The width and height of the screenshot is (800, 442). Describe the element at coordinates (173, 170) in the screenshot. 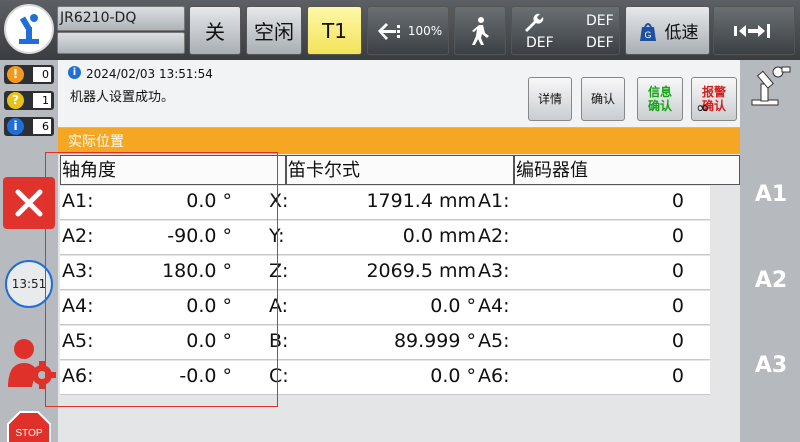

I see `axis-angle-header: 轴角度` at that location.